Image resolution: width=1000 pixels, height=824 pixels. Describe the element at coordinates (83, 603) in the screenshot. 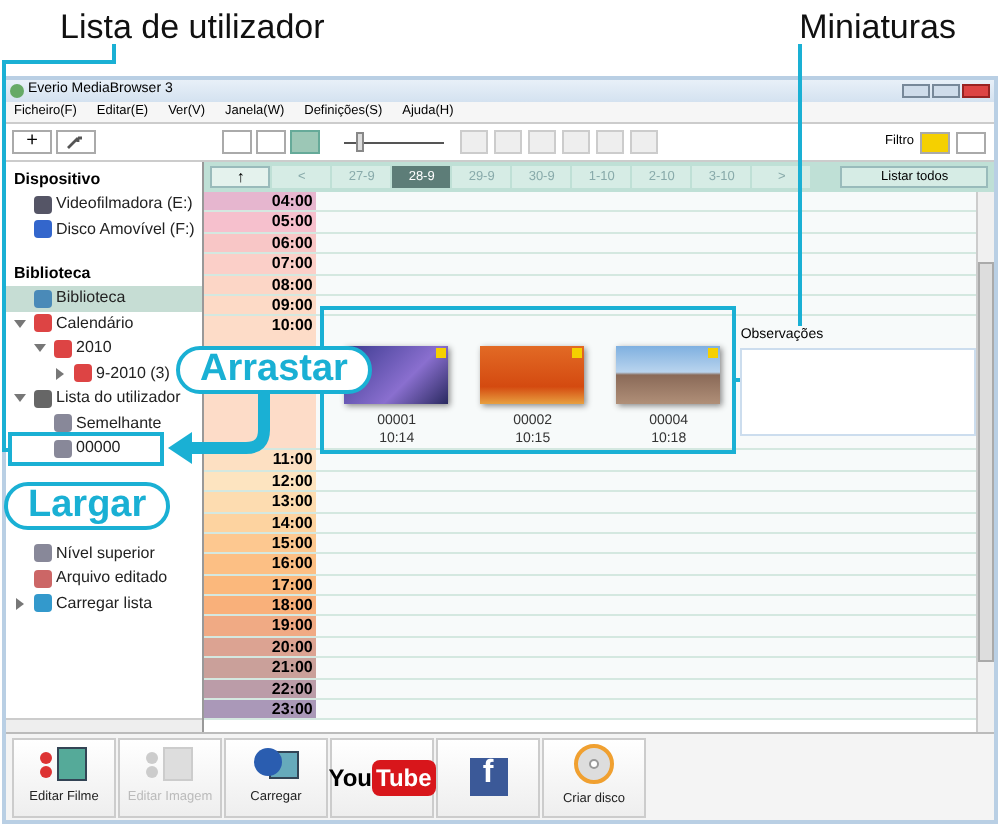

I see `tree-item: Carregar lista` at that location.